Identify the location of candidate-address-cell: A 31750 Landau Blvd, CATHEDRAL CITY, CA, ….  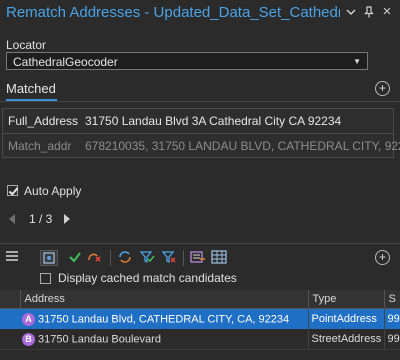
(154, 318).